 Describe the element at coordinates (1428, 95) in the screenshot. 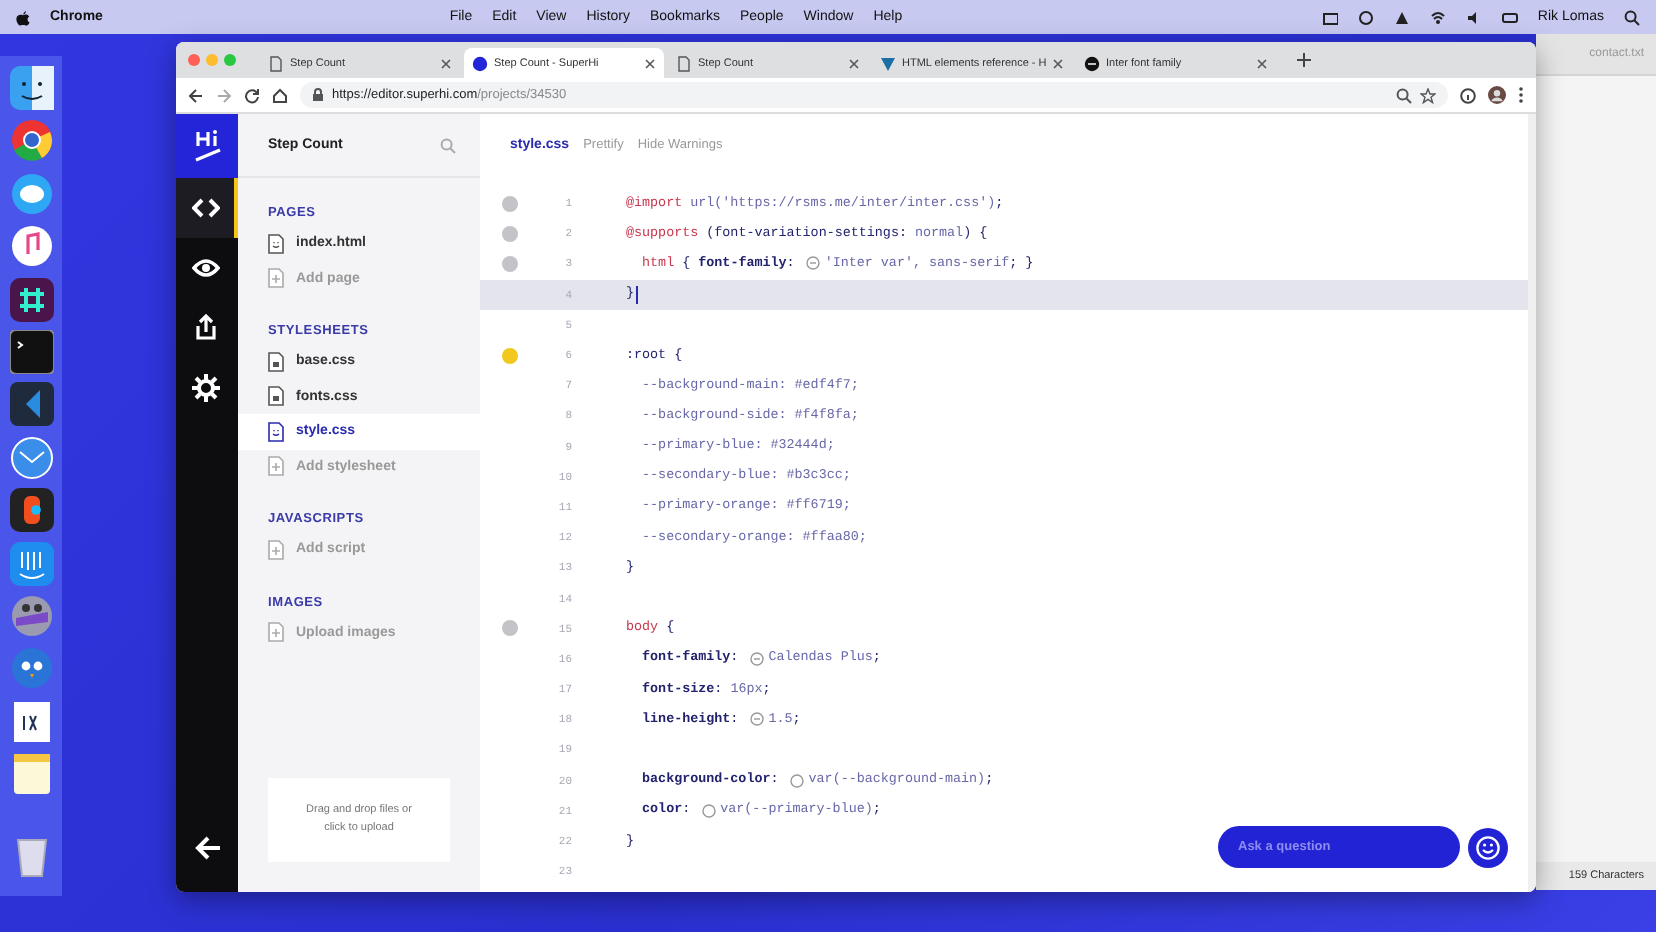

I see `star-icon` at that location.